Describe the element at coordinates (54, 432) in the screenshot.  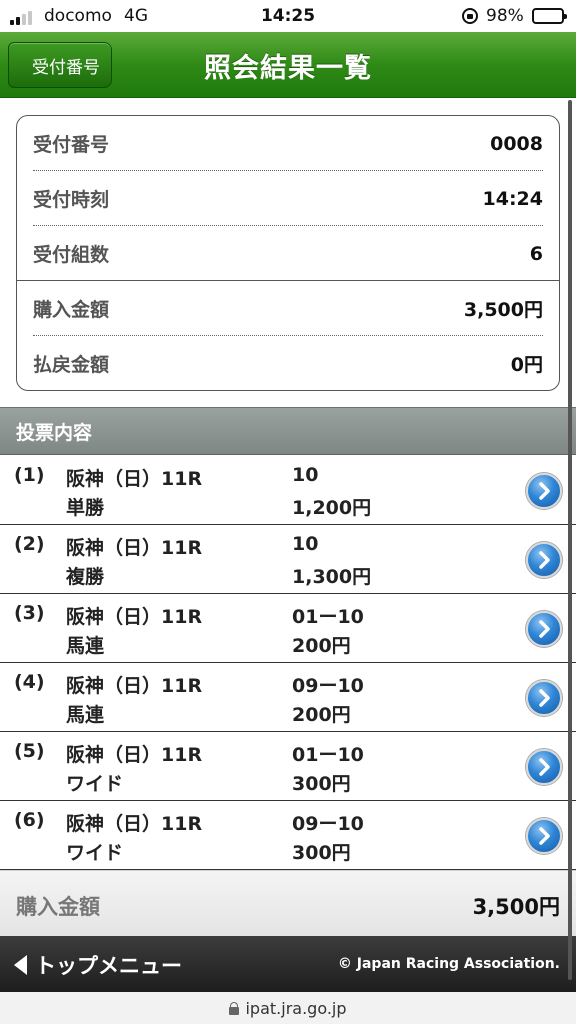
I see `section-title: 投票内容` at that location.